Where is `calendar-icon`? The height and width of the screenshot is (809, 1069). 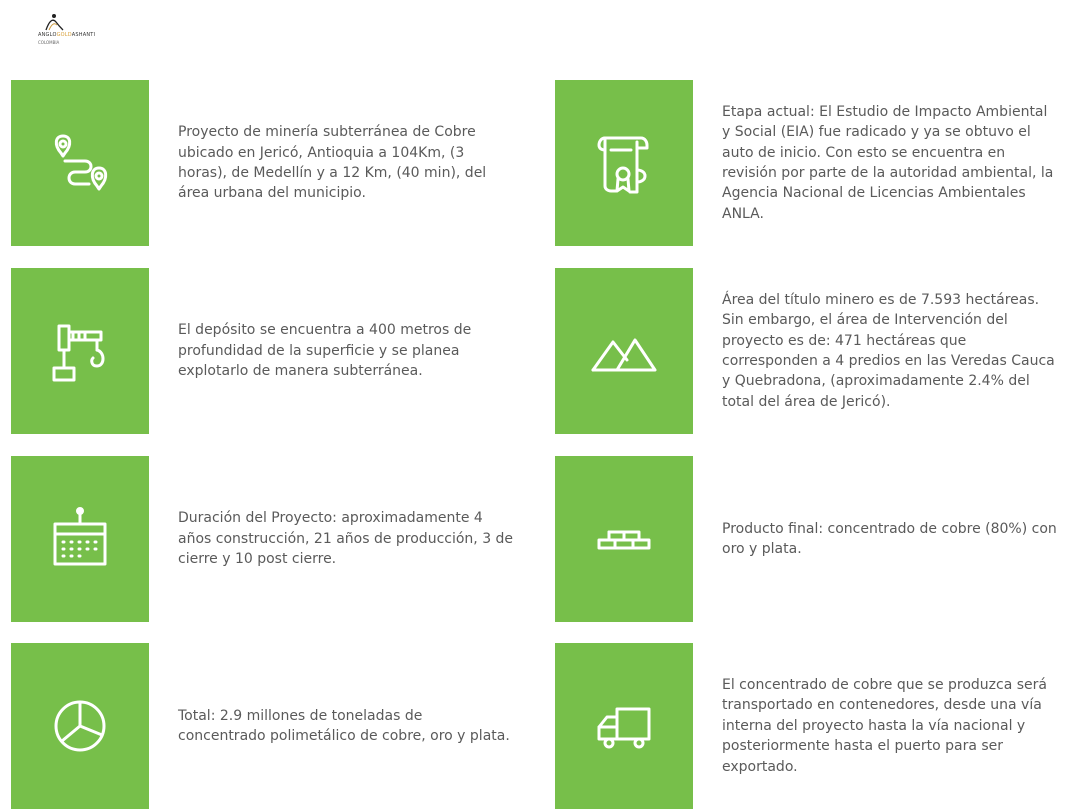
calendar-icon is located at coordinates (80, 536).